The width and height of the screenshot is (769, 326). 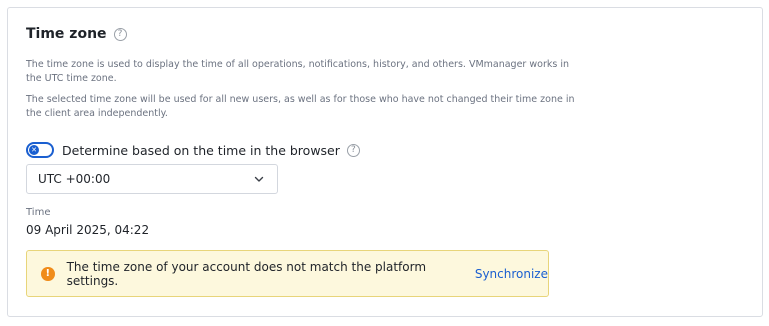 What do you see at coordinates (259, 179) in the screenshot?
I see `chevron-down-icon` at bounding box center [259, 179].